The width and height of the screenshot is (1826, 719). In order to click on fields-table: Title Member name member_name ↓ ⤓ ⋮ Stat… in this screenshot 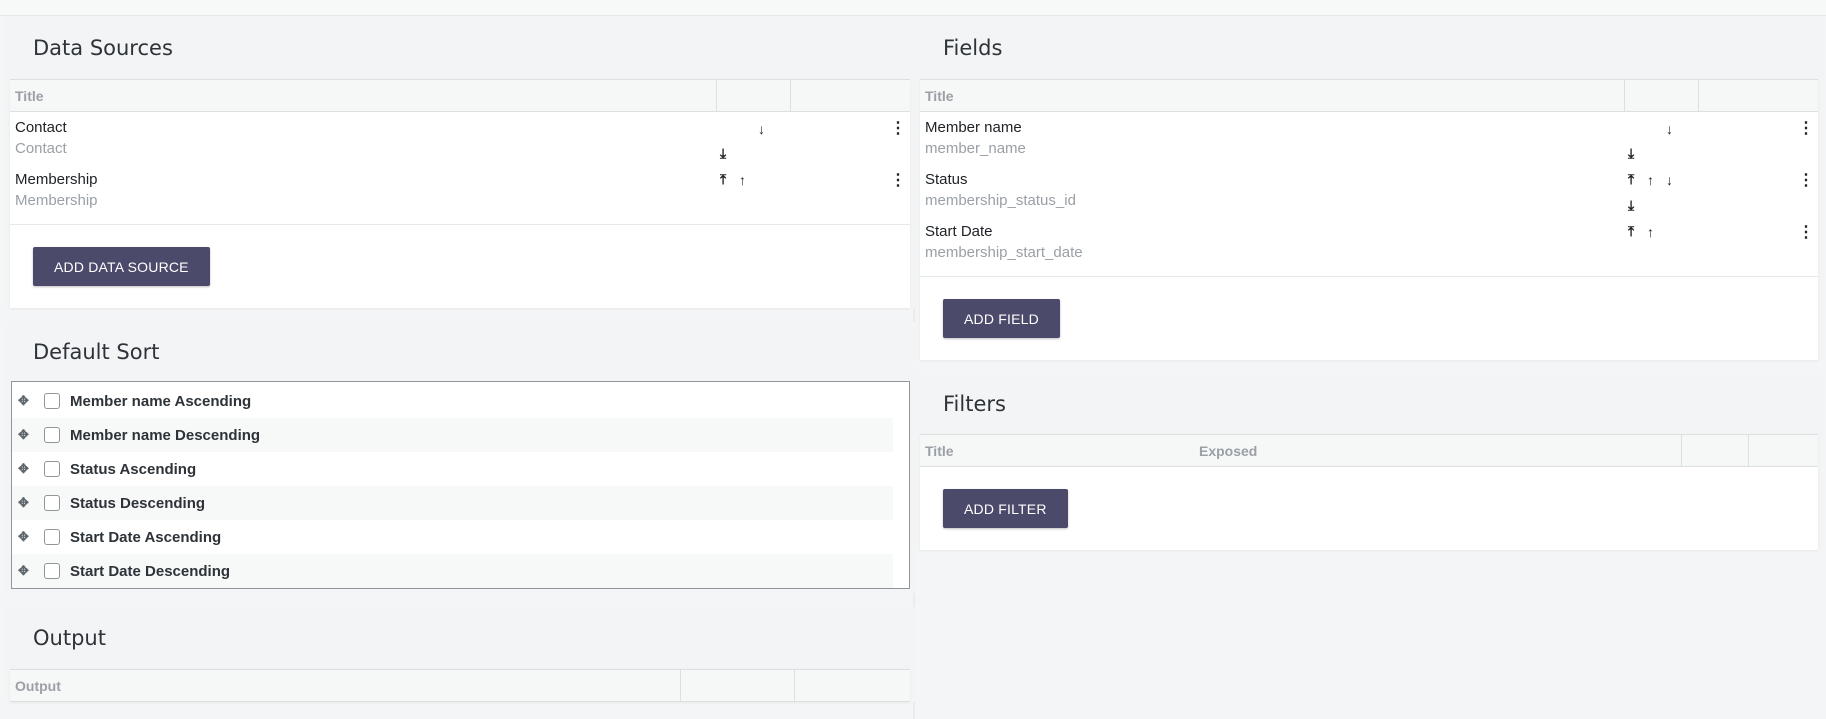, I will do `click(1369, 177)`.